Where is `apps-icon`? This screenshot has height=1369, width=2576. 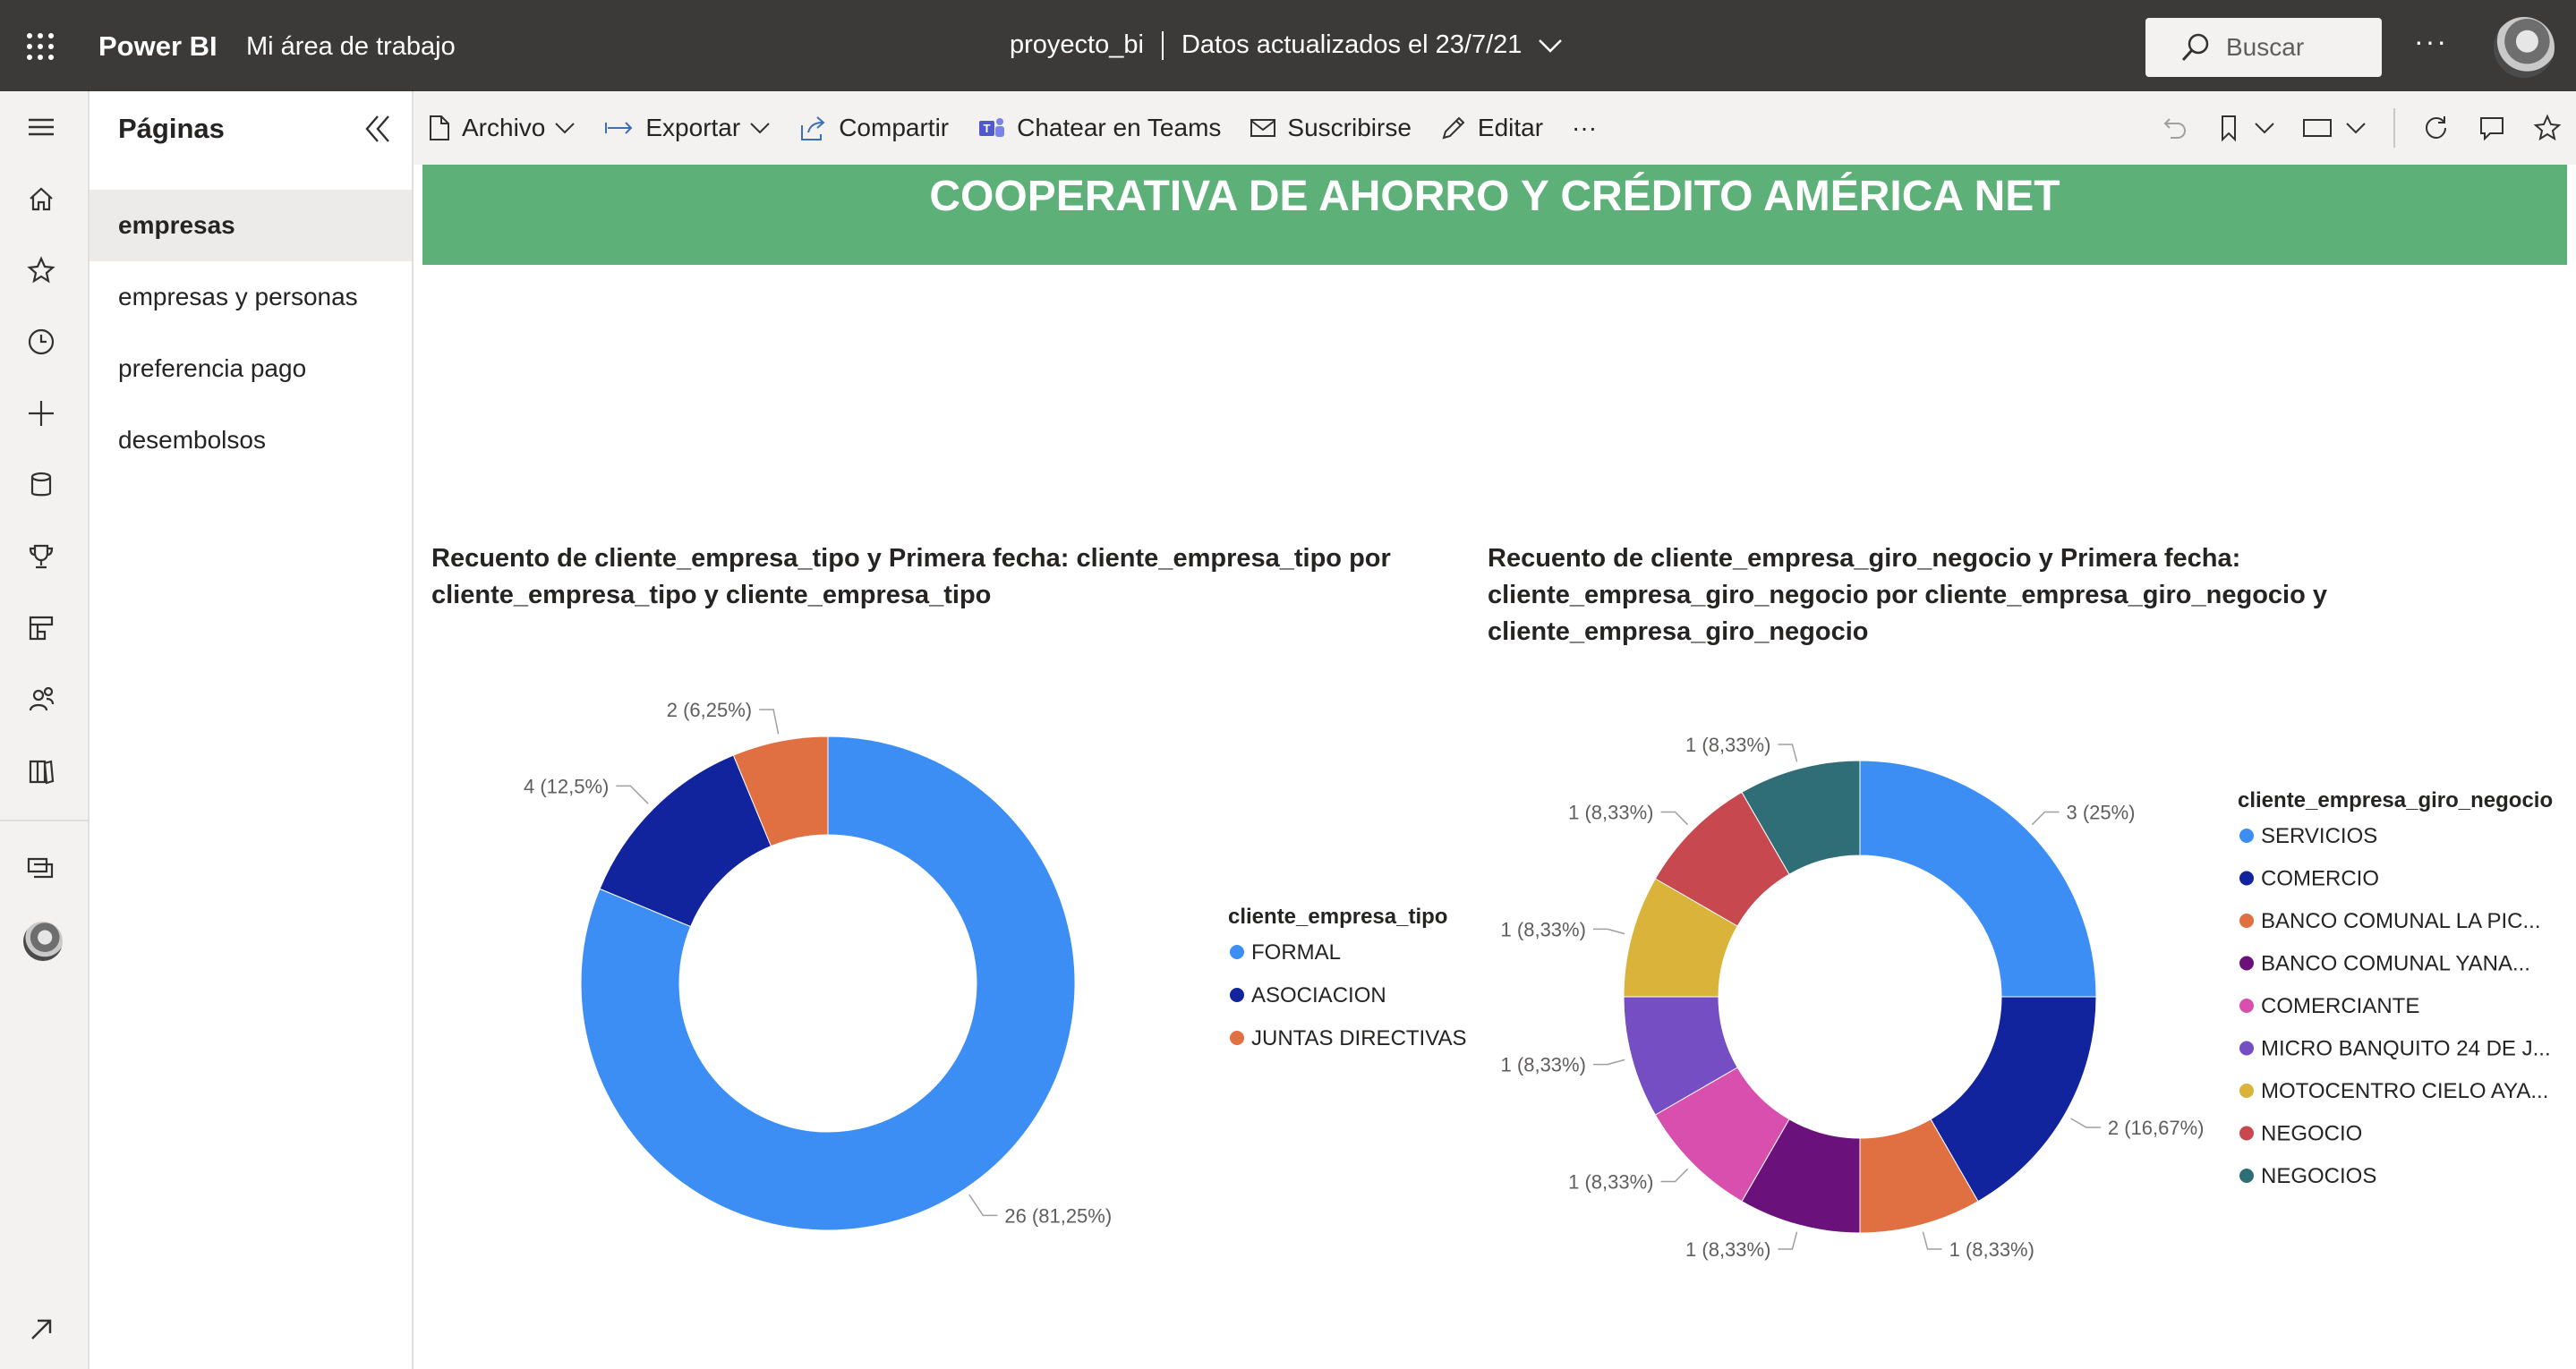
apps-icon is located at coordinates (41, 628).